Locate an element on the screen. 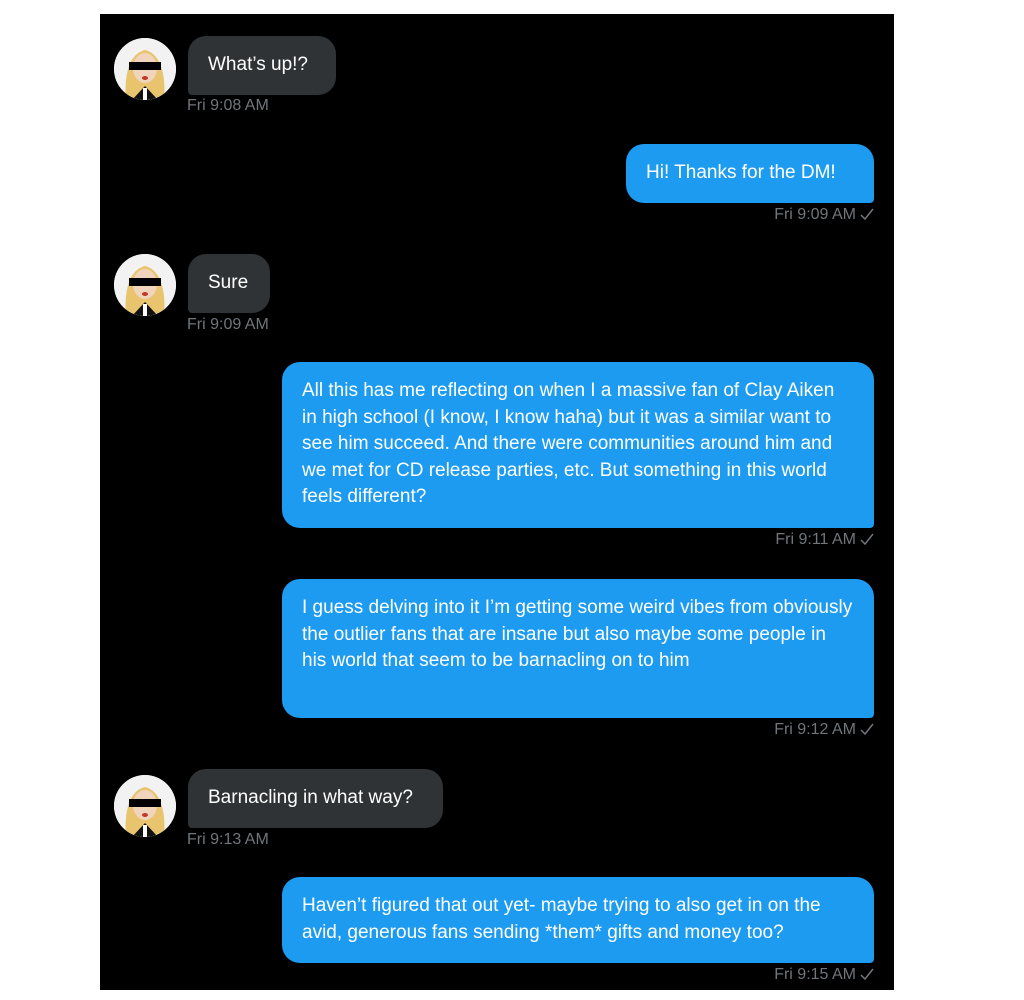 This screenshot has height=1000, width=1024. message-timestamp: Fri 9:15 AM is located at coordinates (824, 975).